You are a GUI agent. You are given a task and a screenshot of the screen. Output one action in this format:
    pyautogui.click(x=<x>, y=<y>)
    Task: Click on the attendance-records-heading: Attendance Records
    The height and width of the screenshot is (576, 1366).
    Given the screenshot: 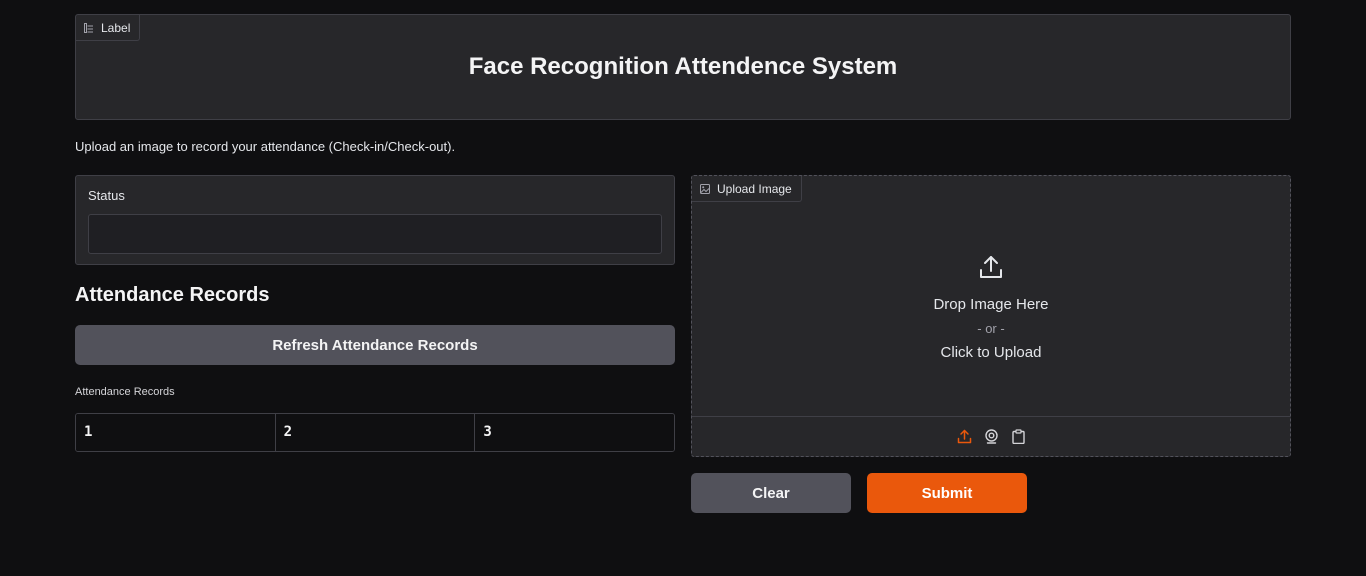 What is the action you would take?
    pyautogui.click(x=172, y=295)
    